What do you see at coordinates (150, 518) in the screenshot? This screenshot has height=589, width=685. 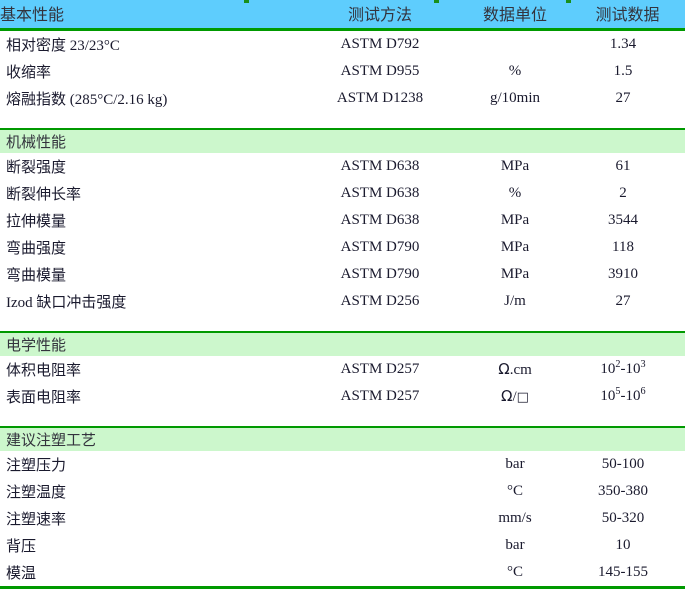 I see `cell-property: 注塑速率` at bounding box center [150, 518].